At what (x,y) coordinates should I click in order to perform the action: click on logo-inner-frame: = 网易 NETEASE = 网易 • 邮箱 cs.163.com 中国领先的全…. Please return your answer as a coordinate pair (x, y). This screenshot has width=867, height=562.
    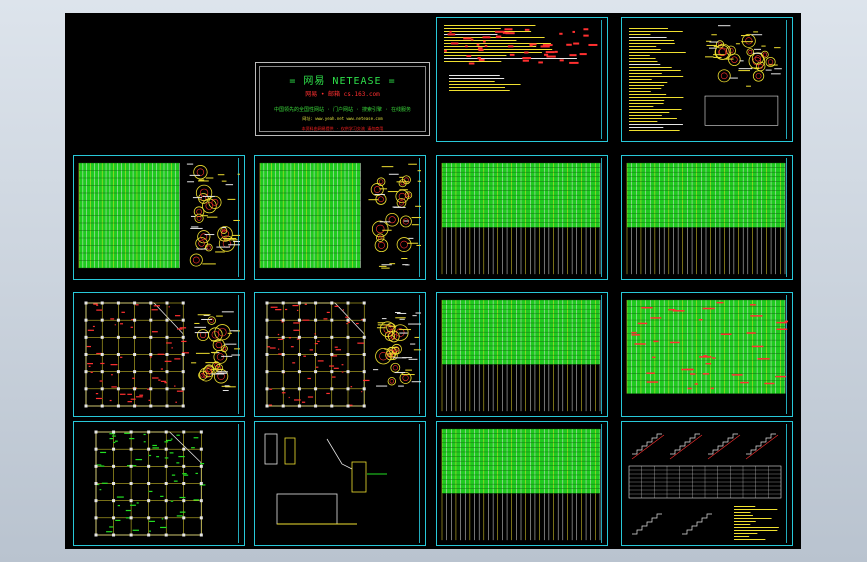
    Looking at the image, I should click on (342, 99).